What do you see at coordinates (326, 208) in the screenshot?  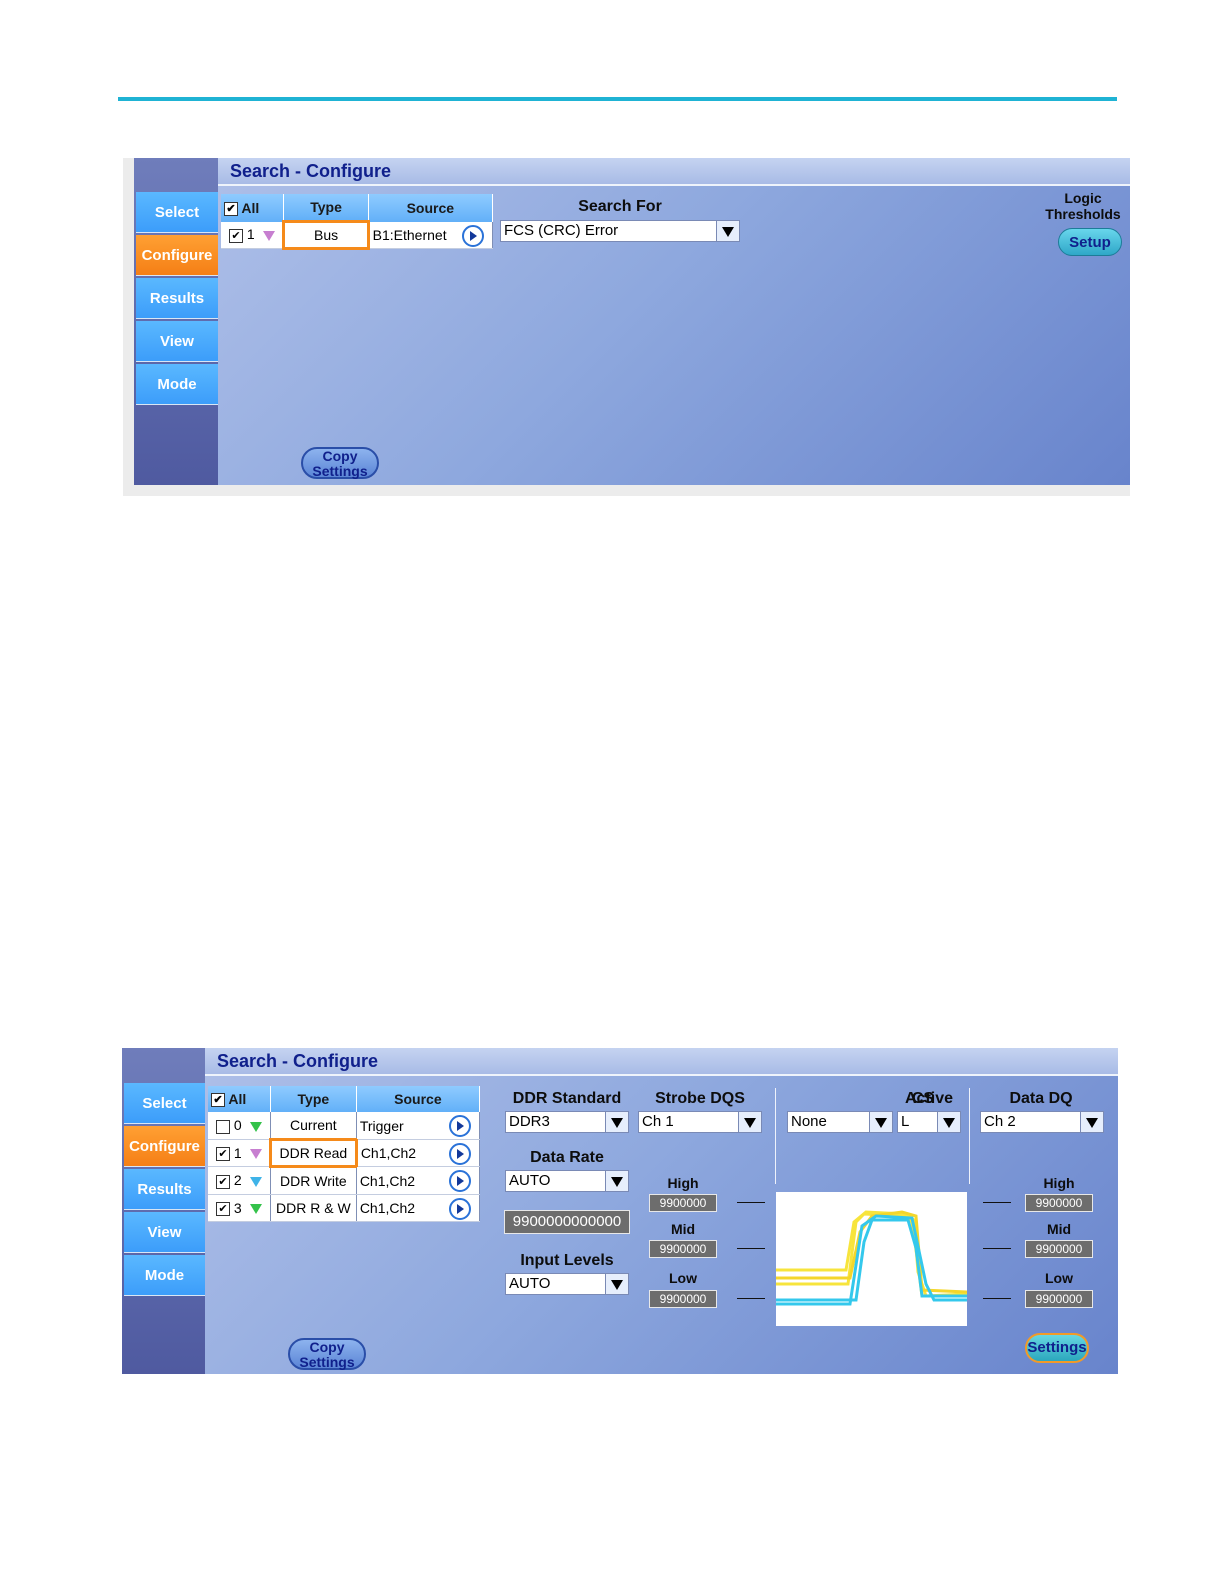 I see `type-header: Type` at bounding box center [326, 208].